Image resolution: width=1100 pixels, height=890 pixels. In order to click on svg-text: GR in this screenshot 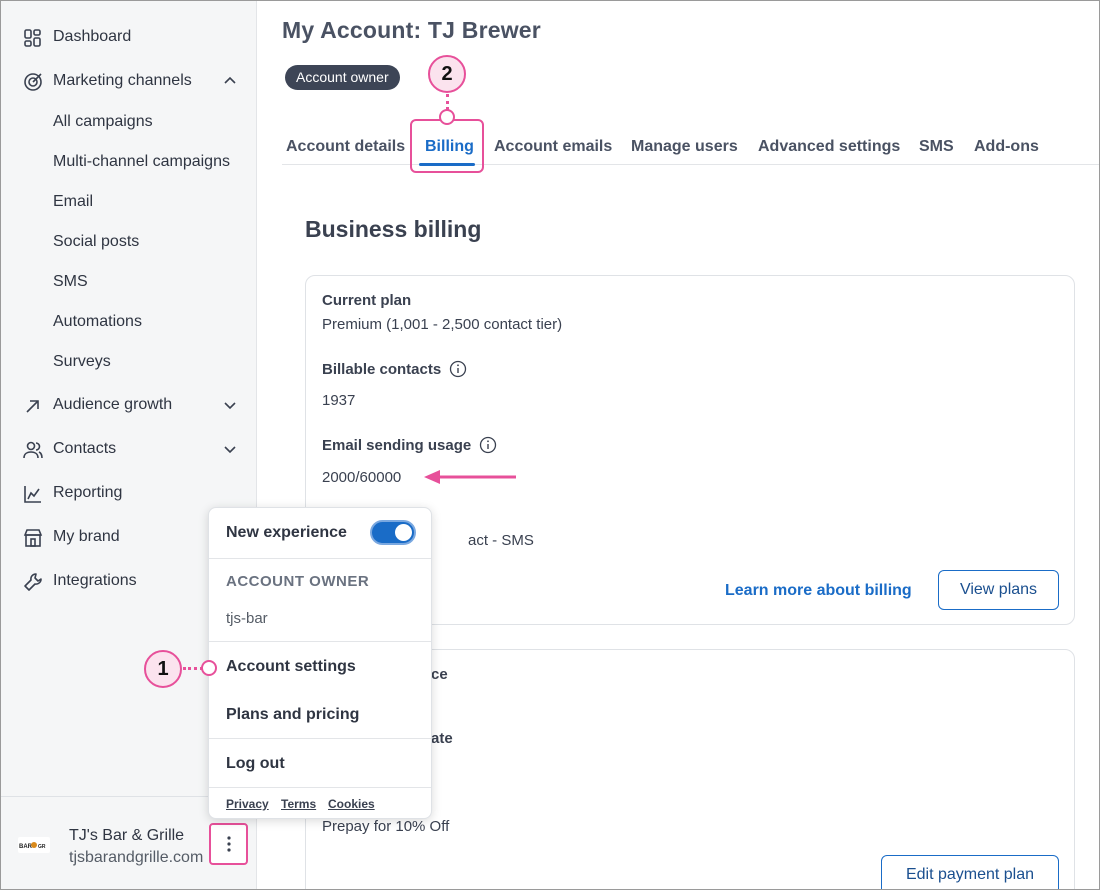, I will do `click(42, 847)`.